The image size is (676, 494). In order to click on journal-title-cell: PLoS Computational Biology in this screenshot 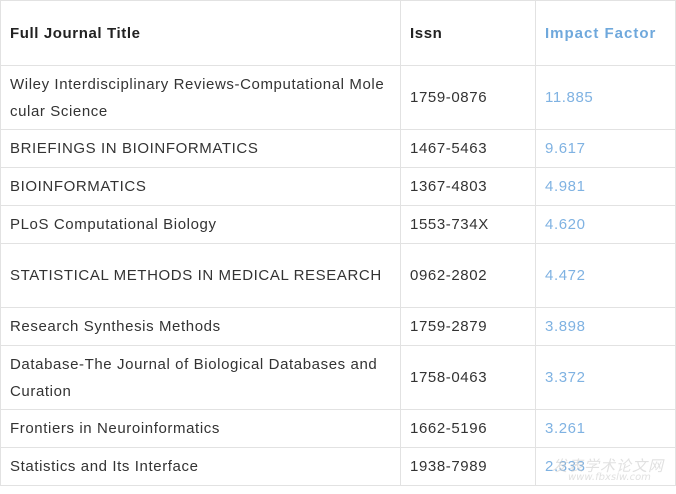, I will do `click(200, 224)`.